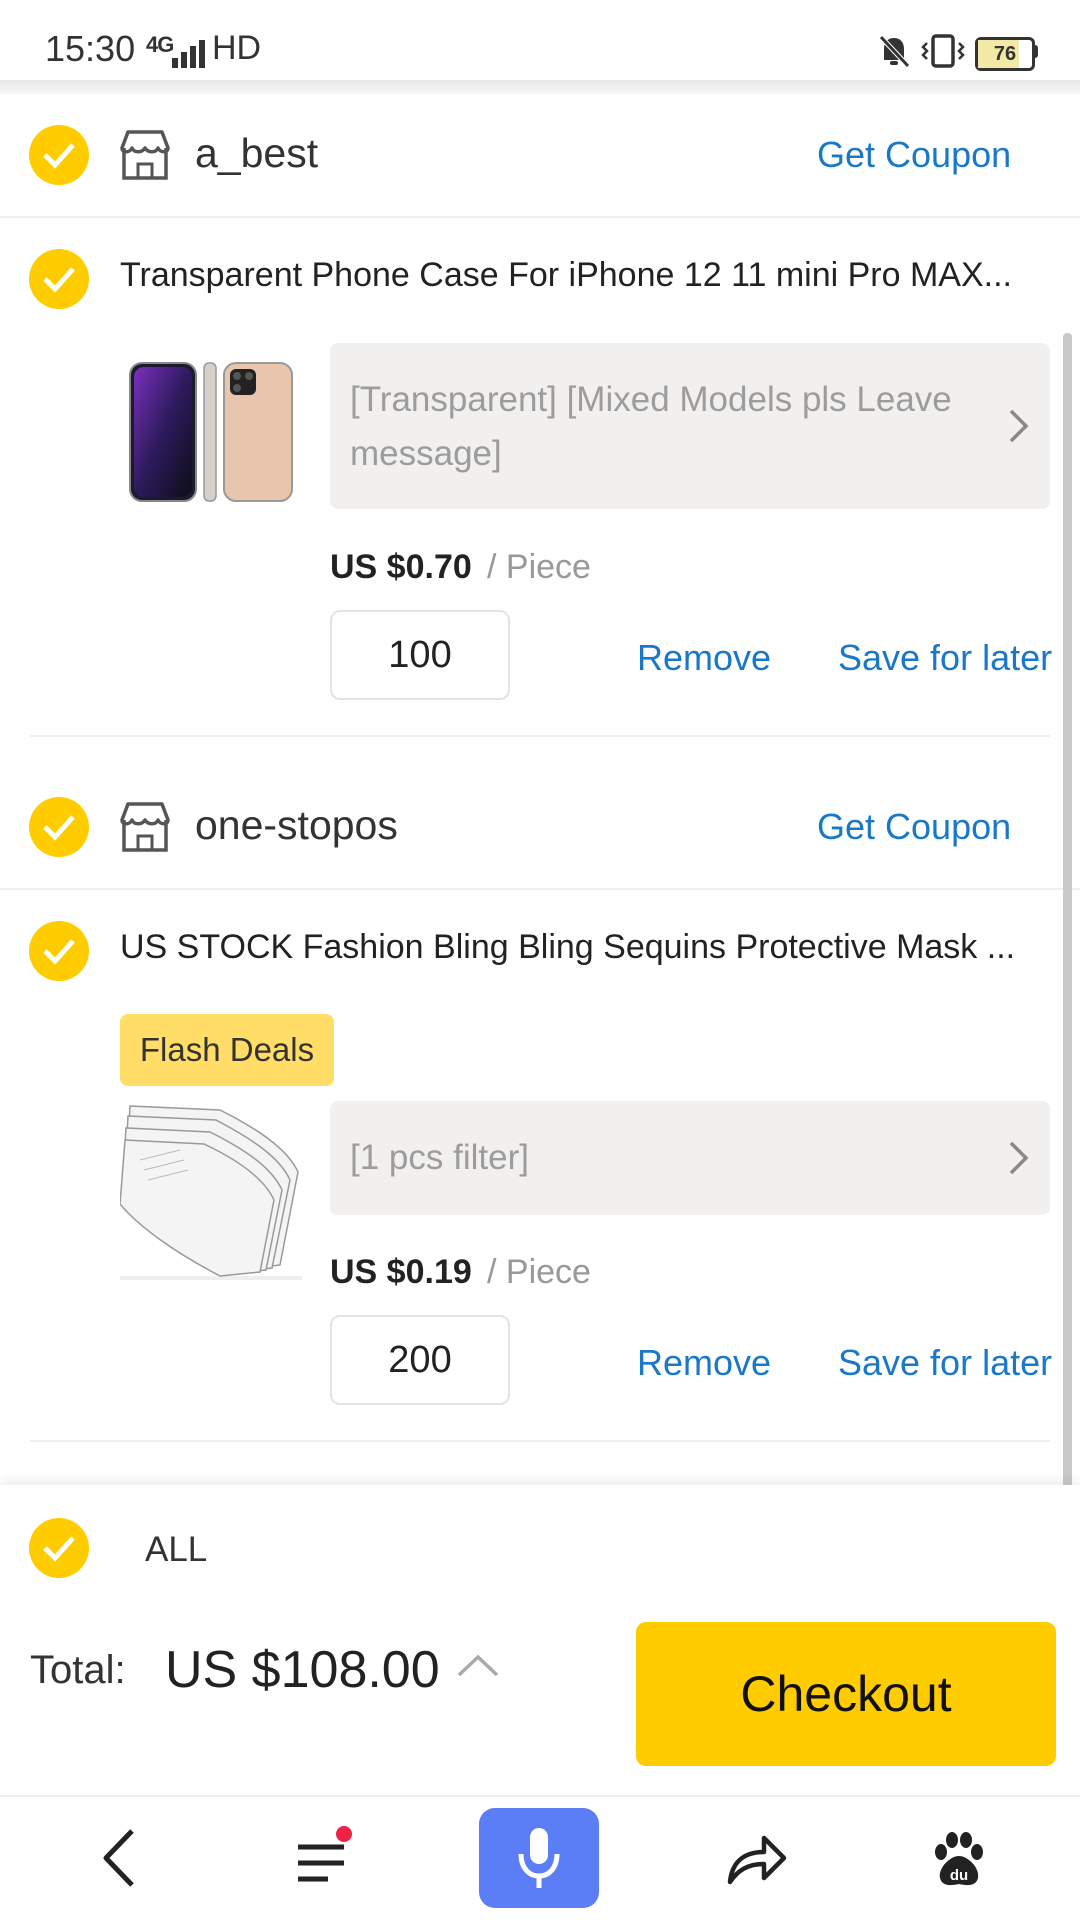  What do you see at coordinates (401, 567) in the screenshot?
I see `item-price: US $0.70` at bounding box center [401, 567].